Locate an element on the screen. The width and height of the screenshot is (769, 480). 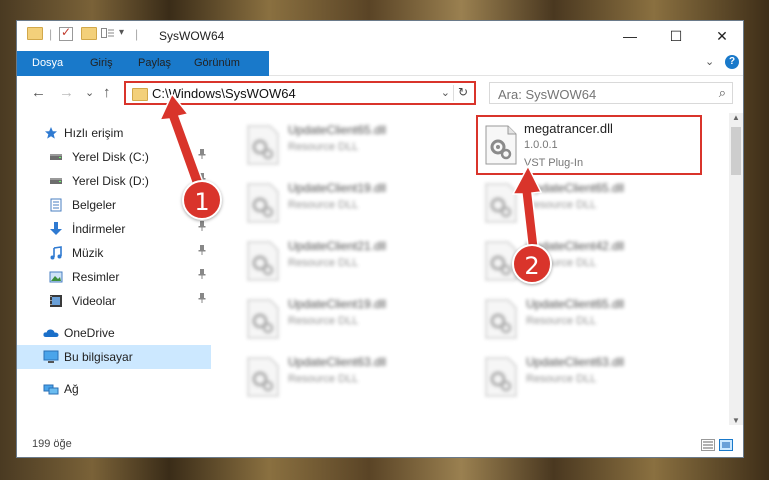
new-folder-icon is located at coordinates (89, 33).